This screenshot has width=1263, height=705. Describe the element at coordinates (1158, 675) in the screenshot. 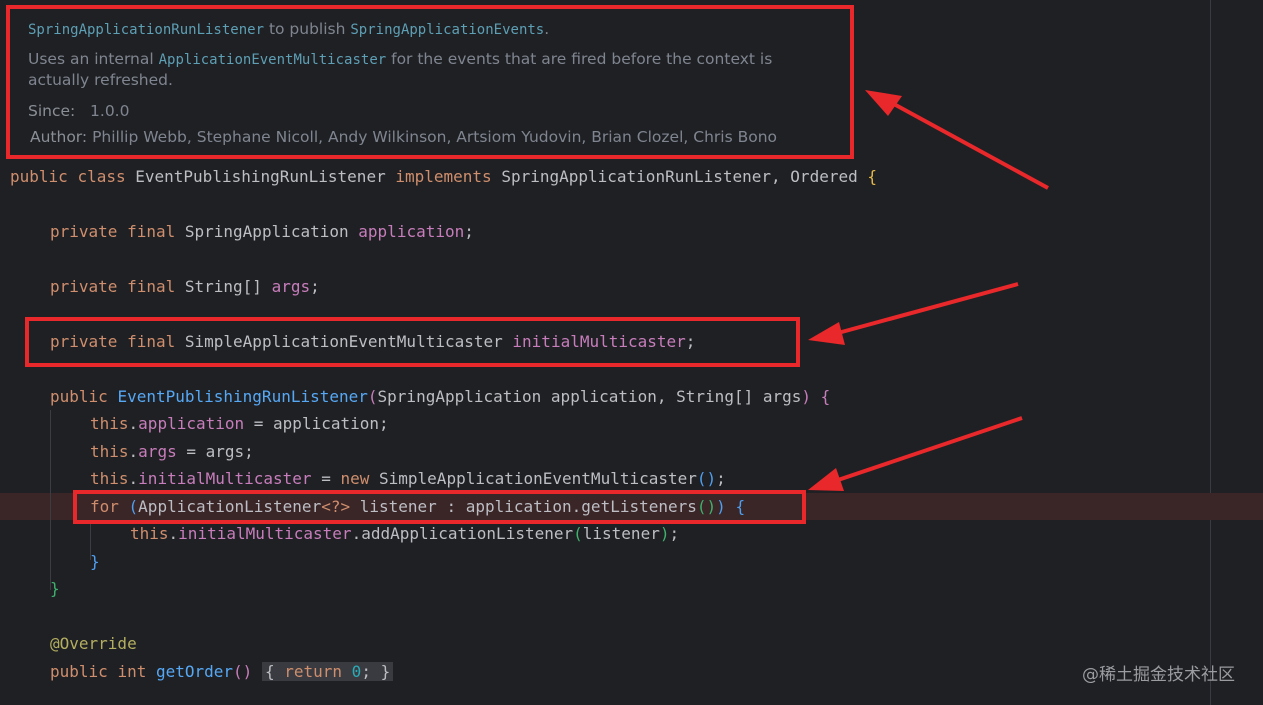

I see `watermark: @稀土掘金技术社区` at that location.